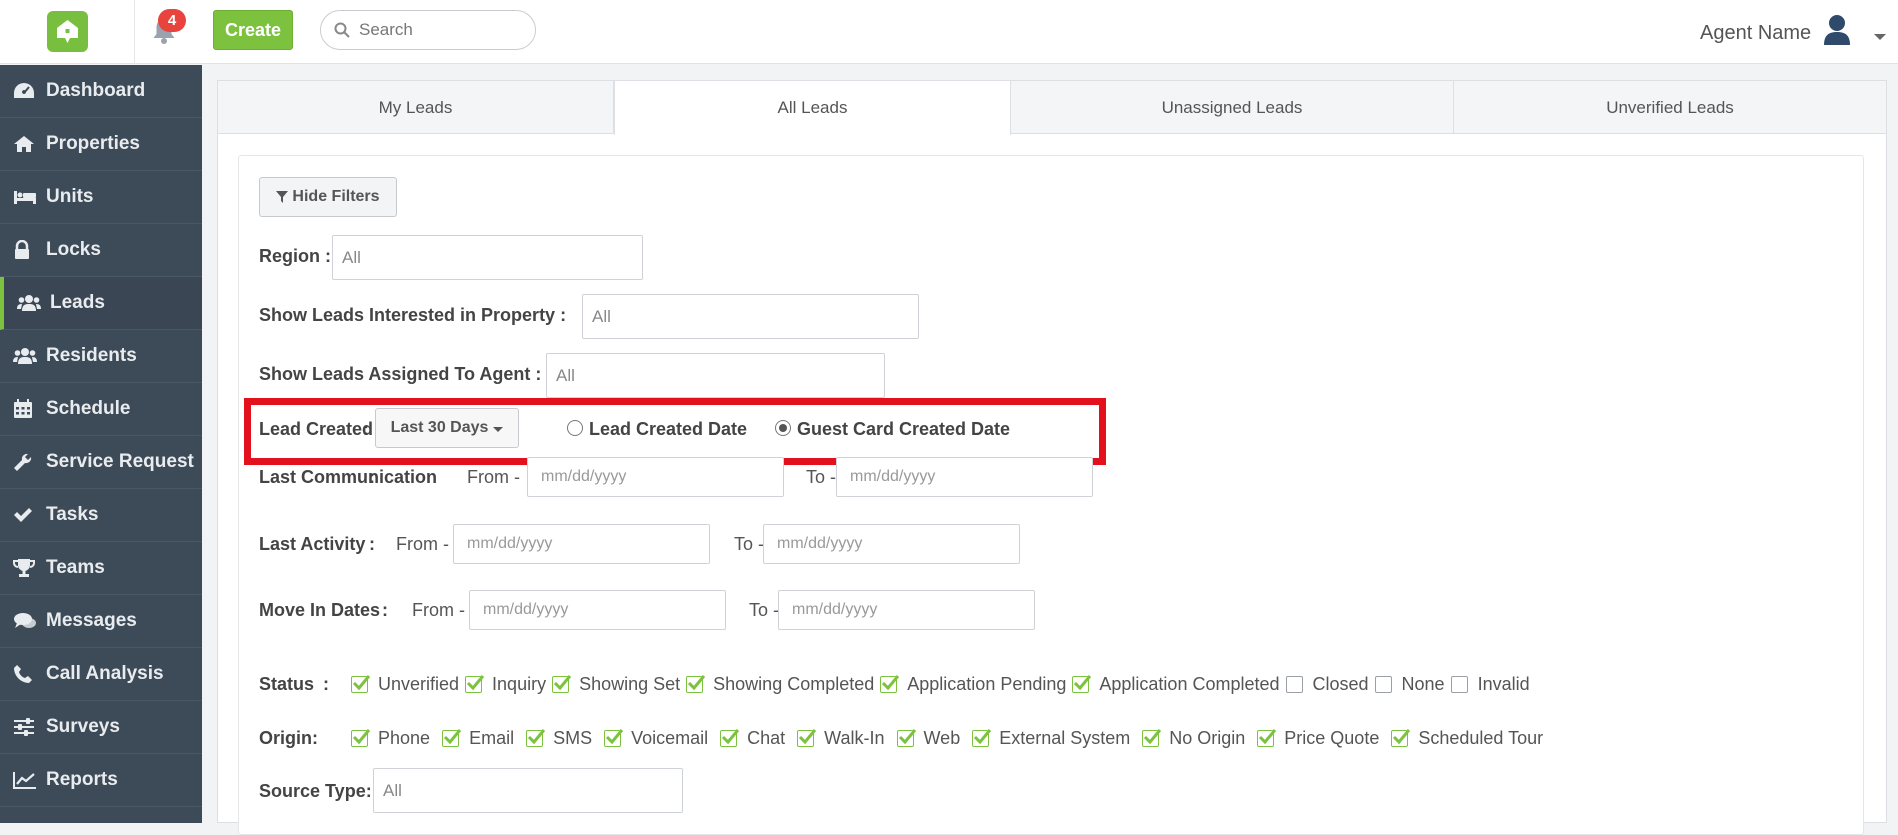 The image size is (1898, 835). I want to click on status-checkbox-none: None, so click(1409, 684).